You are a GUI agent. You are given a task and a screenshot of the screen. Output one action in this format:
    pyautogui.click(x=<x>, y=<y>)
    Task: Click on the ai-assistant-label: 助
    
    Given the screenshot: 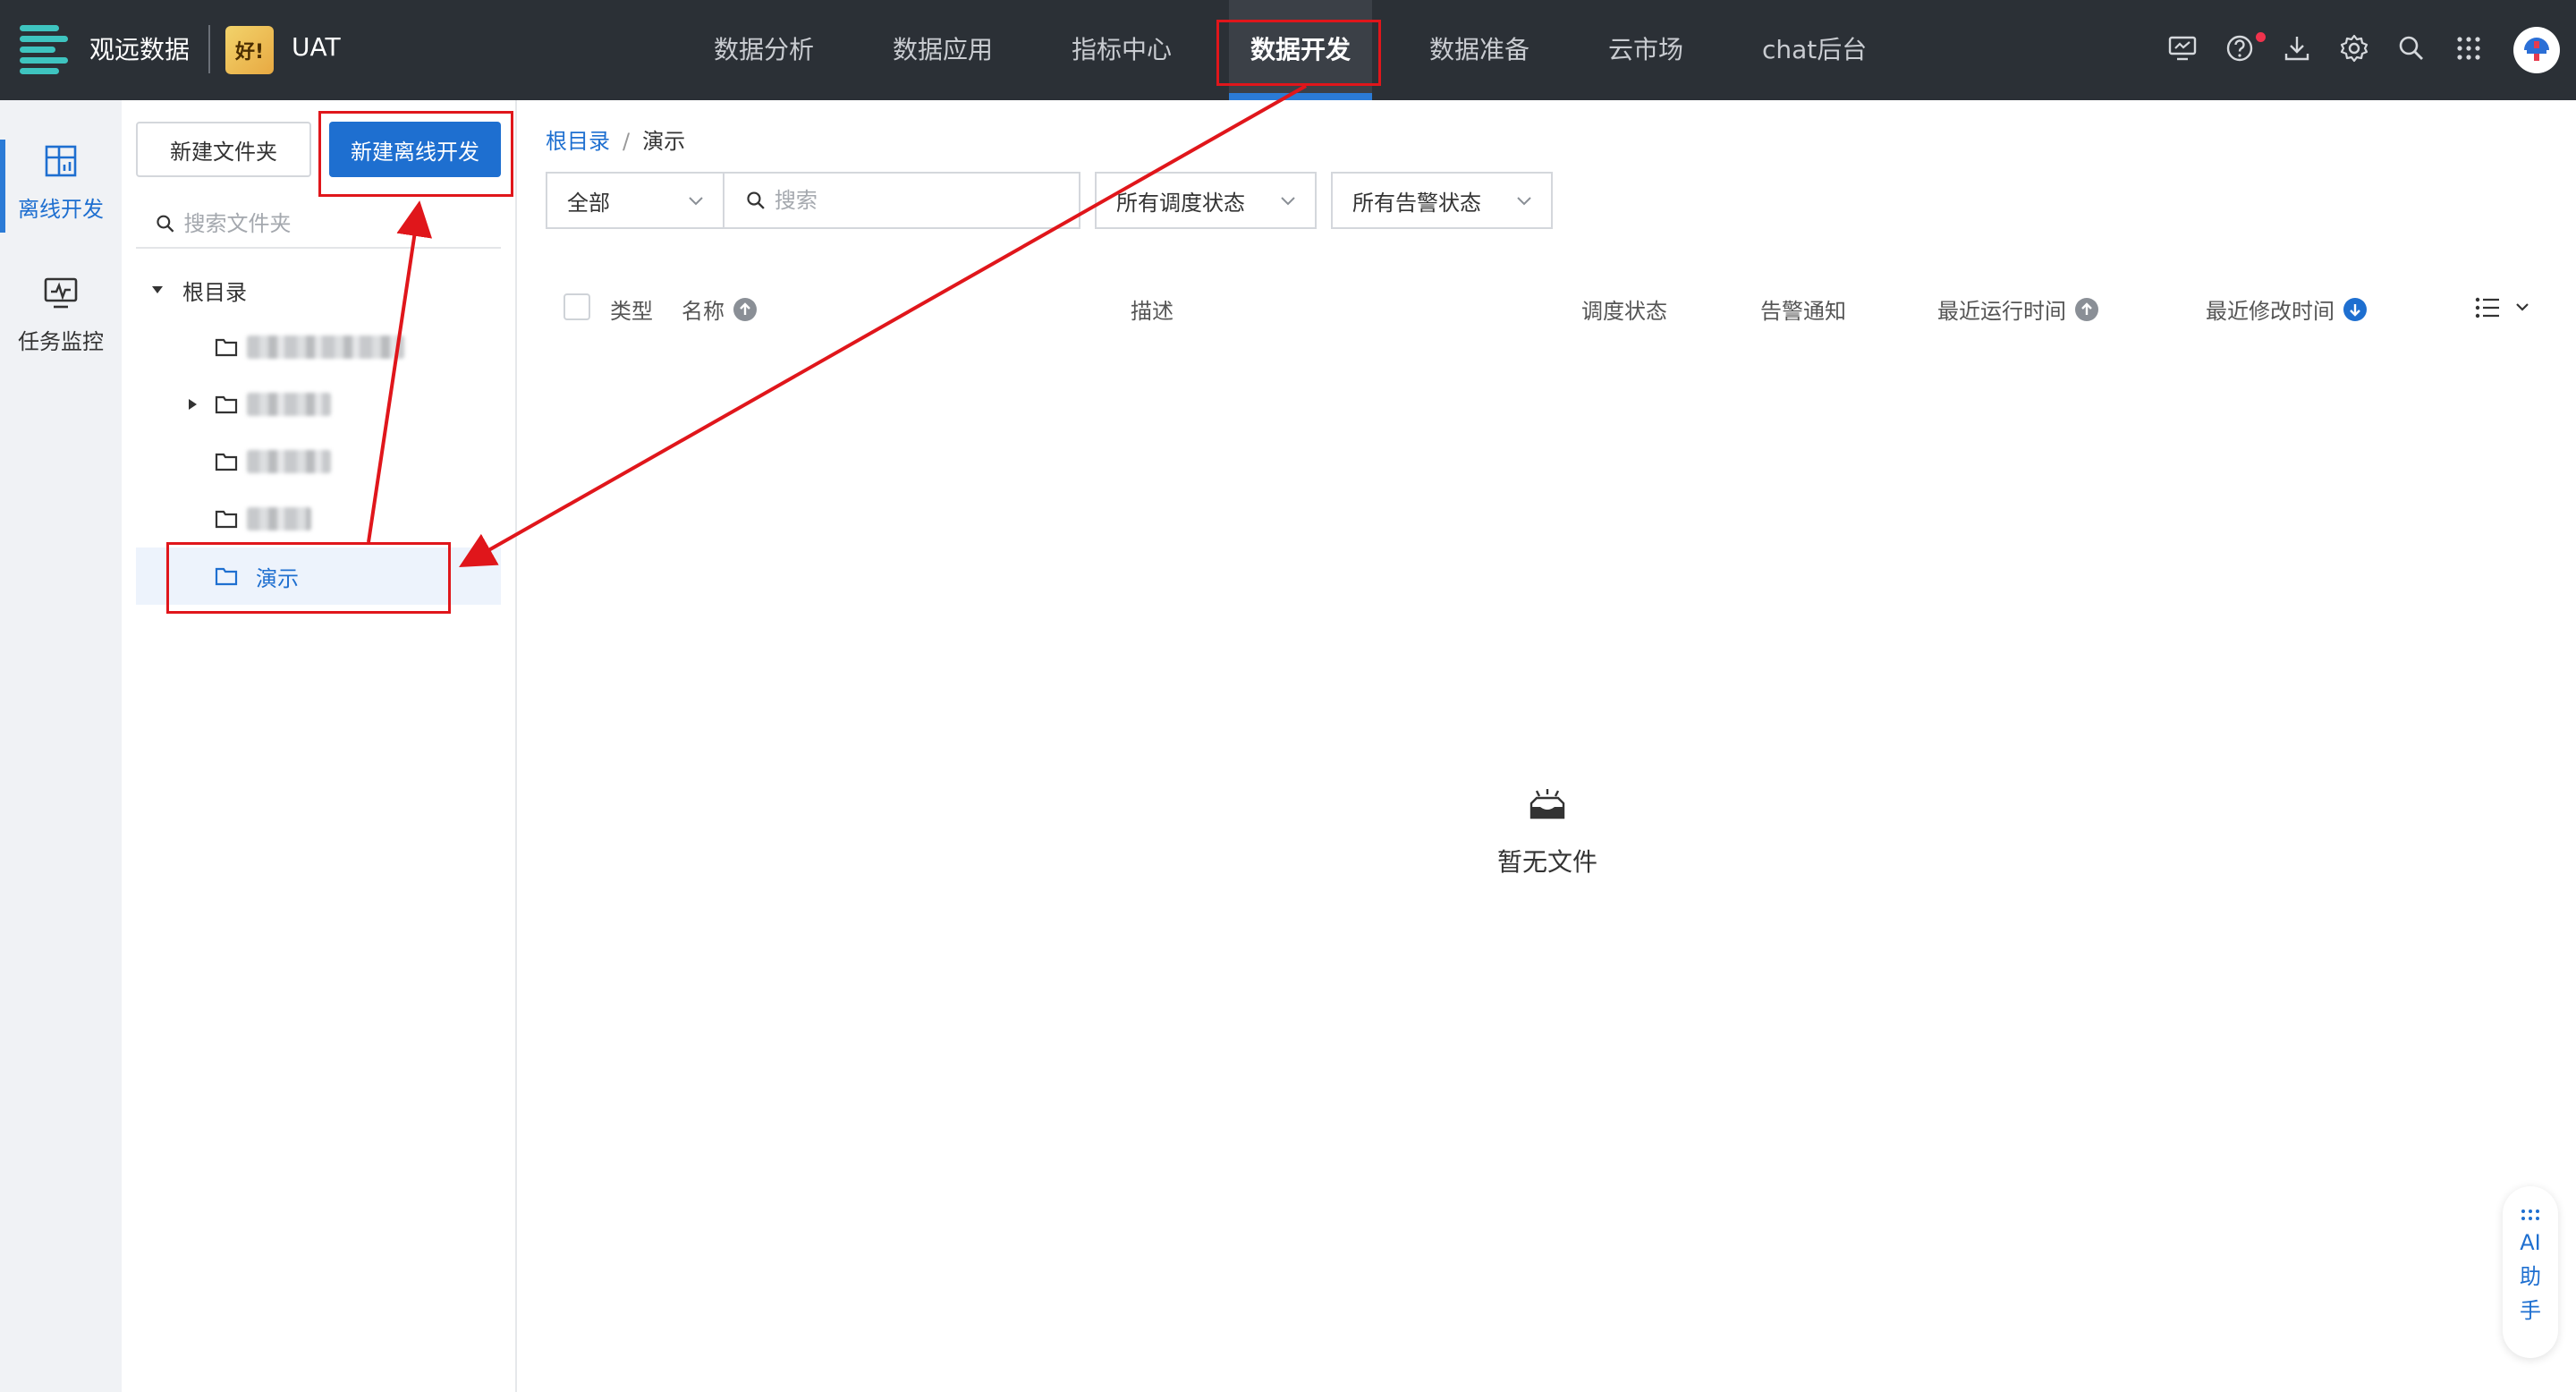 What is the action you would take?
    pyautogui.click(x=2530, y=1276)
    